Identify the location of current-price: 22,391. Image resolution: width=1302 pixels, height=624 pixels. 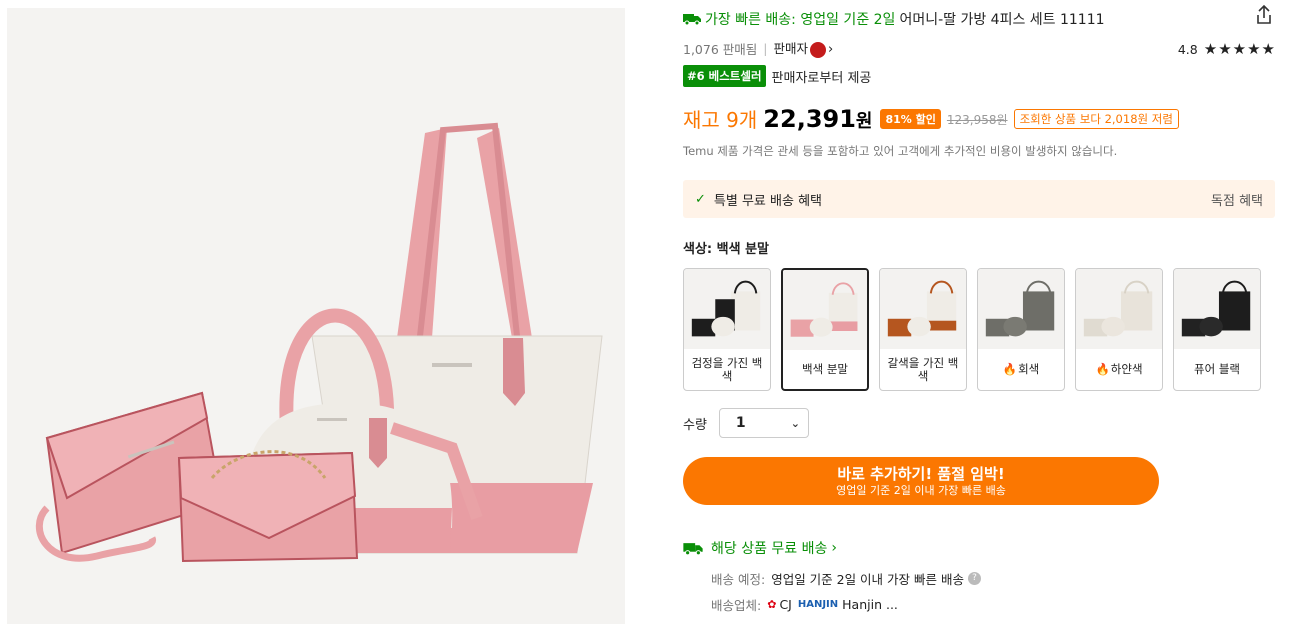
(809, 119).